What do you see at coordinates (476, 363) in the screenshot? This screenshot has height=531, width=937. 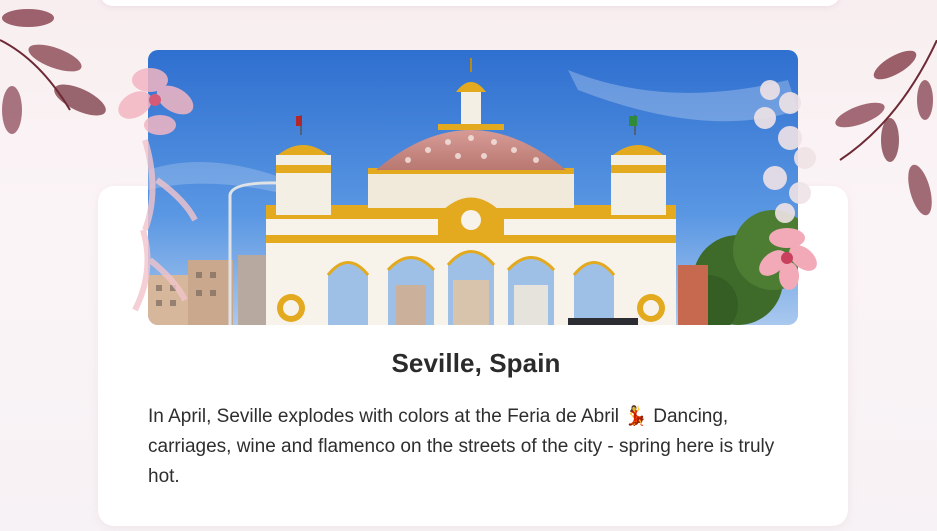 I see `destination-title: Seville, Spain` at bounding box center [476, 363].